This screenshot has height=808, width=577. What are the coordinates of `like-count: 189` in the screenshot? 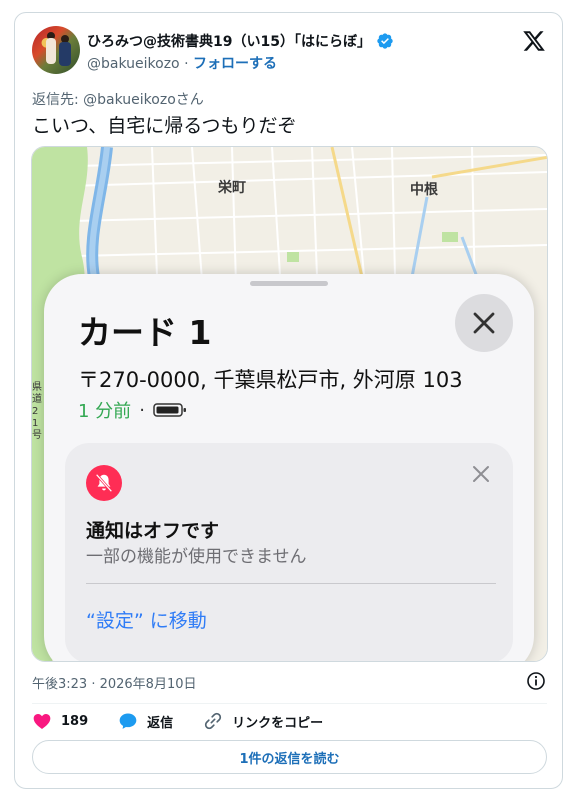 It's located at (75, 721).